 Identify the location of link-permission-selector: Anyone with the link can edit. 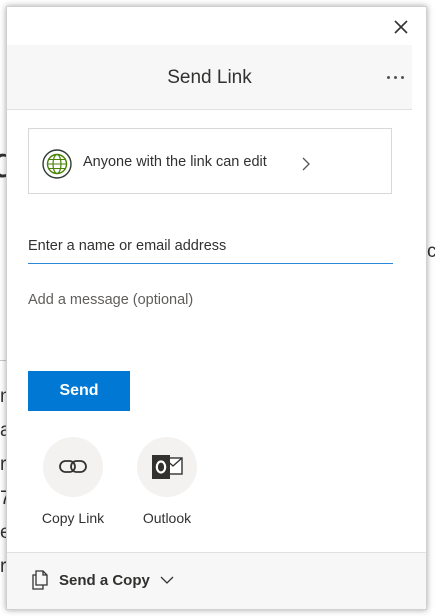
(210, 161).